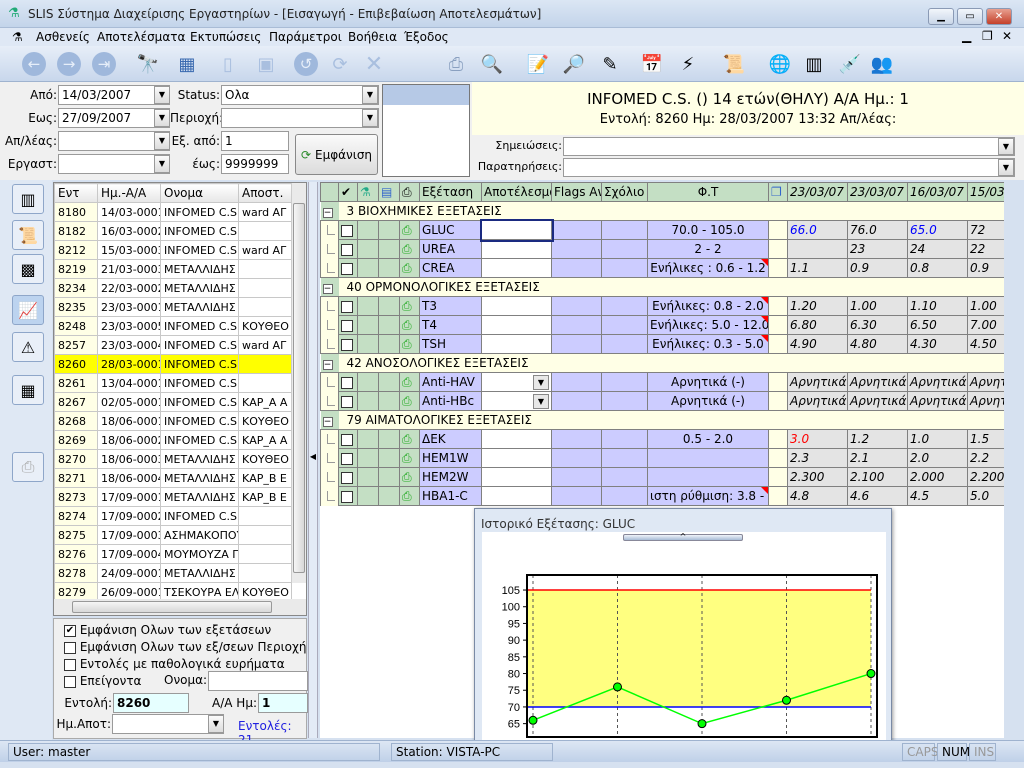 Image resolution: width=1024 pixels, height=768 pixels. I want to click on splitter: ◀, so click(313, 460).